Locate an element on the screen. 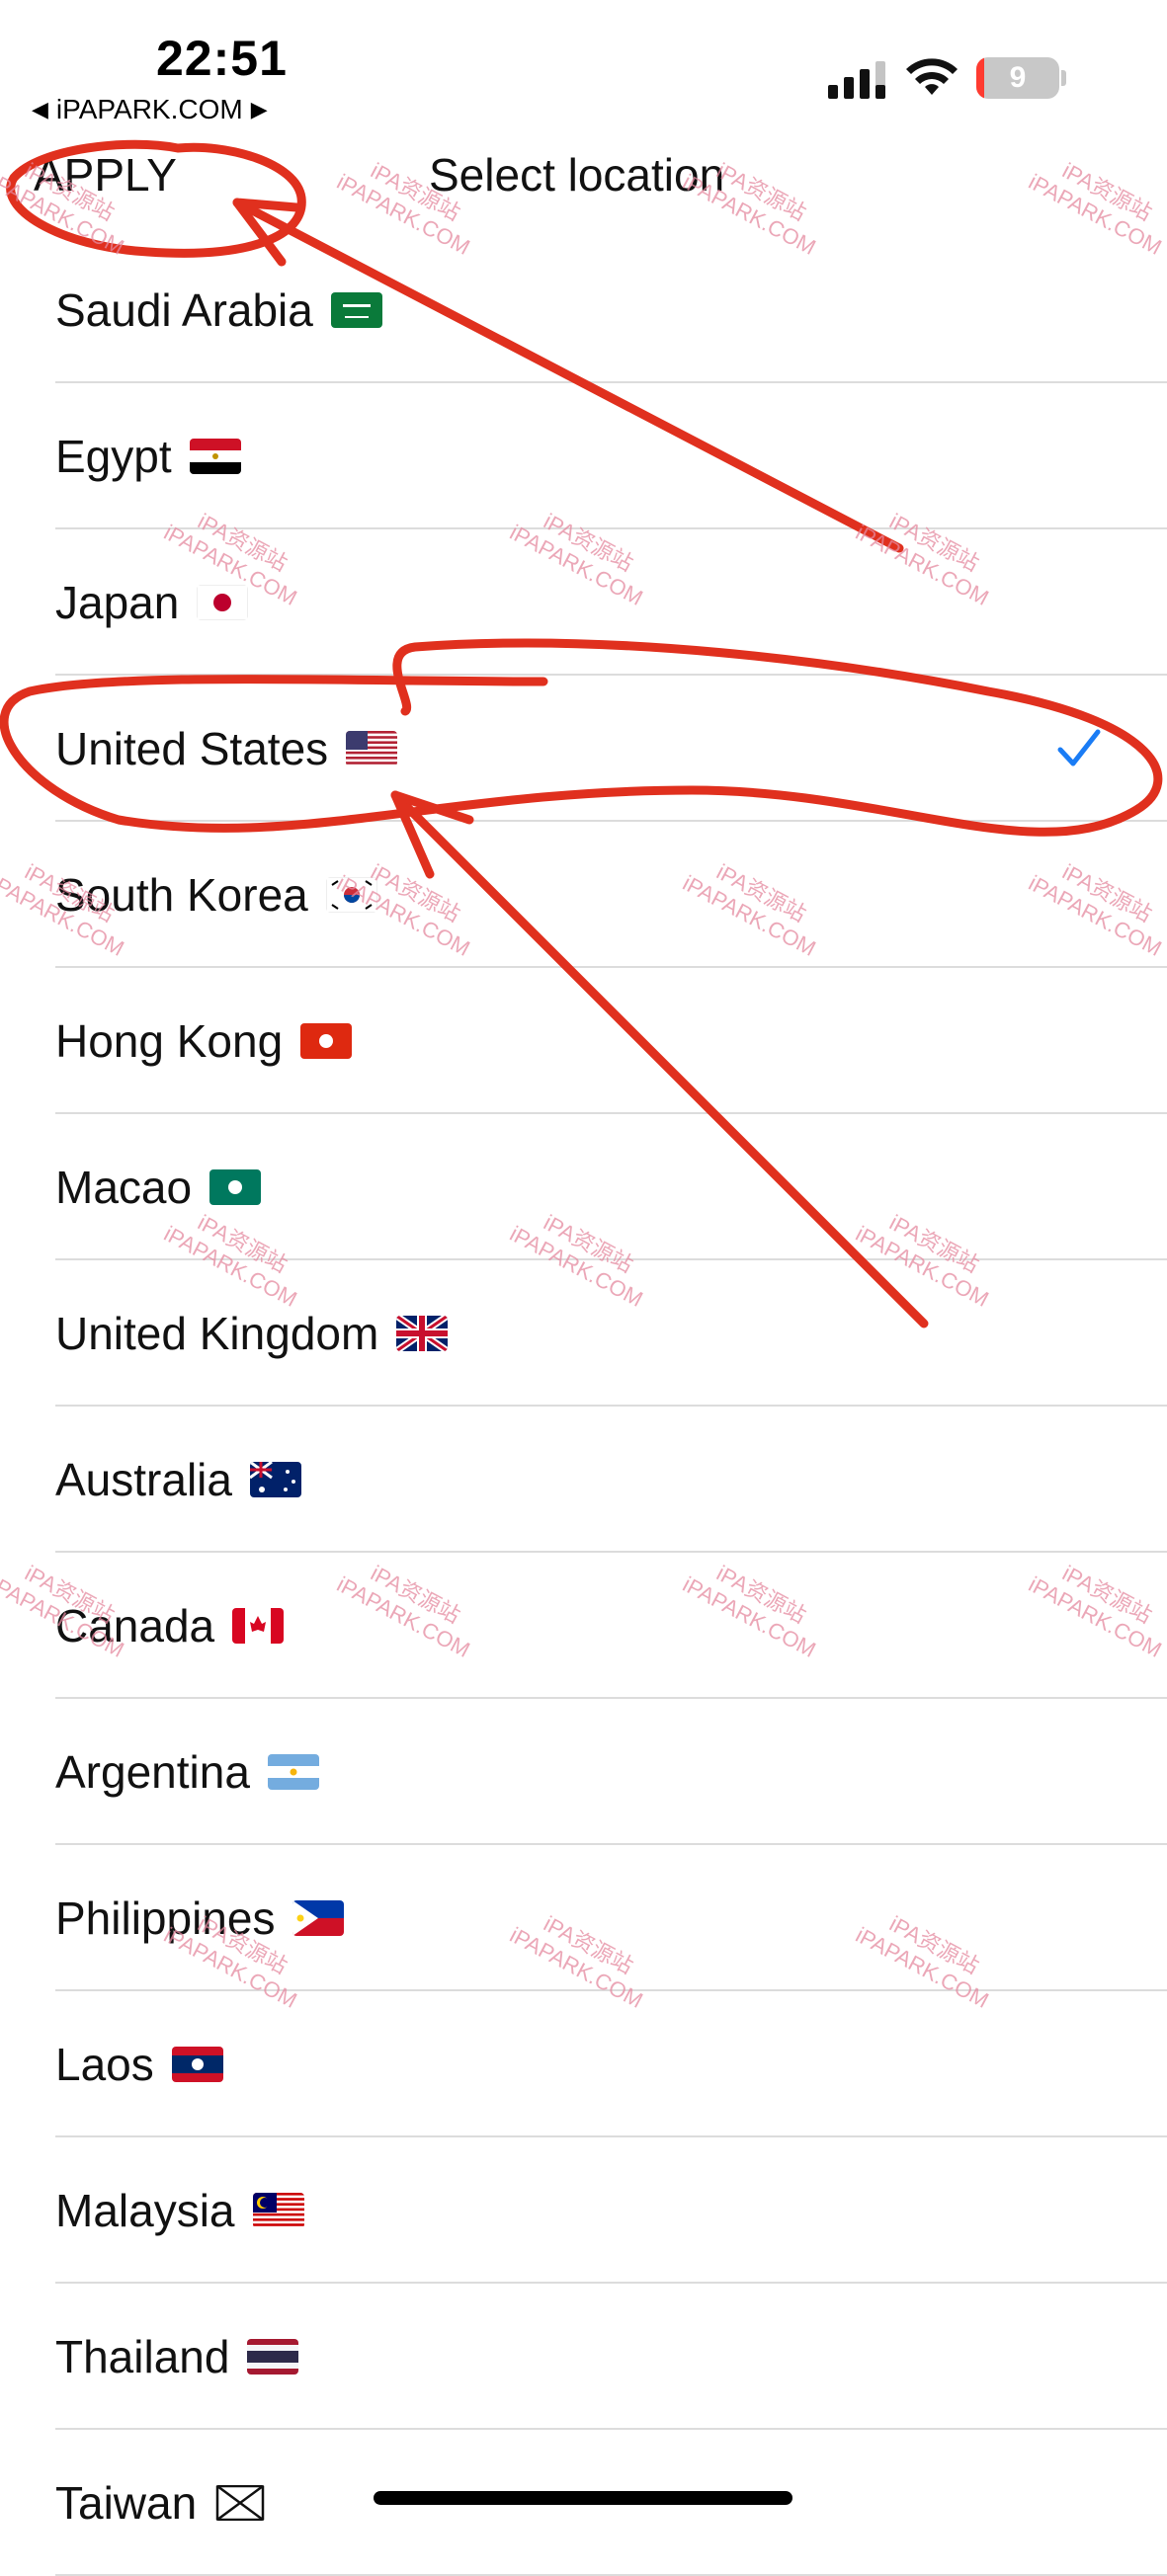  flag-us-icon is located at coordinates (372, 748).